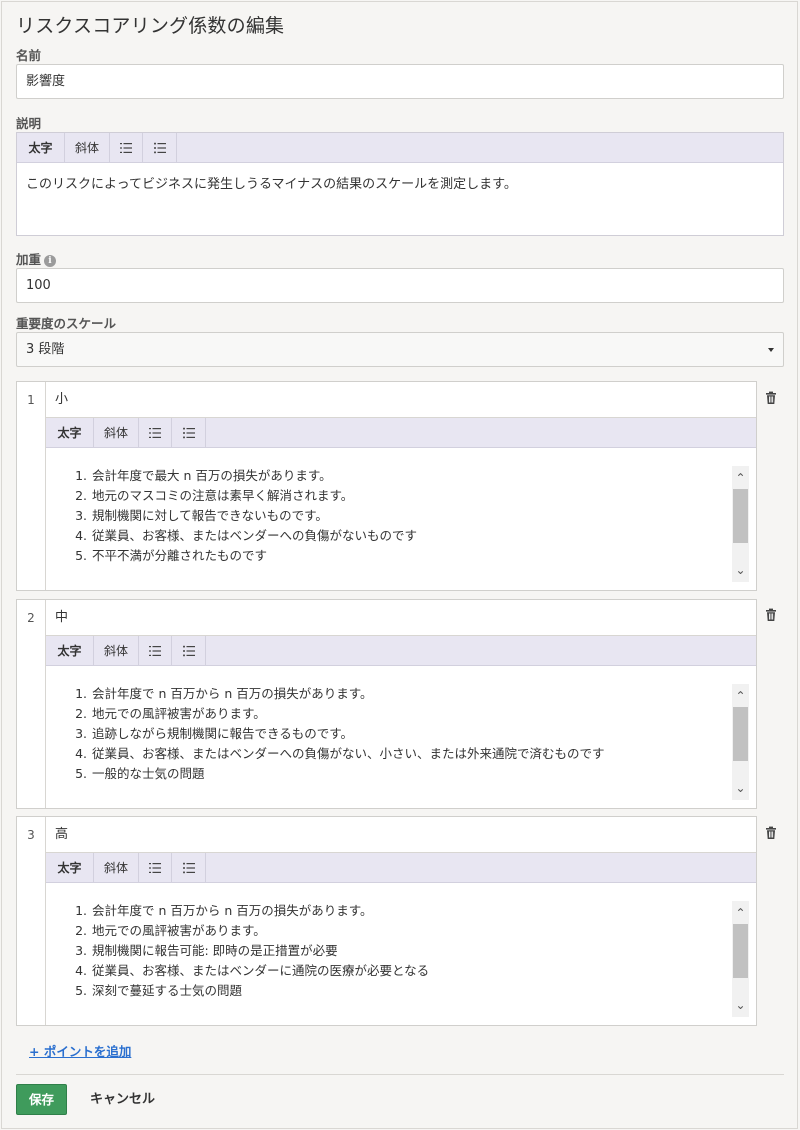 The image size is (800, 1130). I want to click on scale-label: 重要度のスケール, so click(66, 323).